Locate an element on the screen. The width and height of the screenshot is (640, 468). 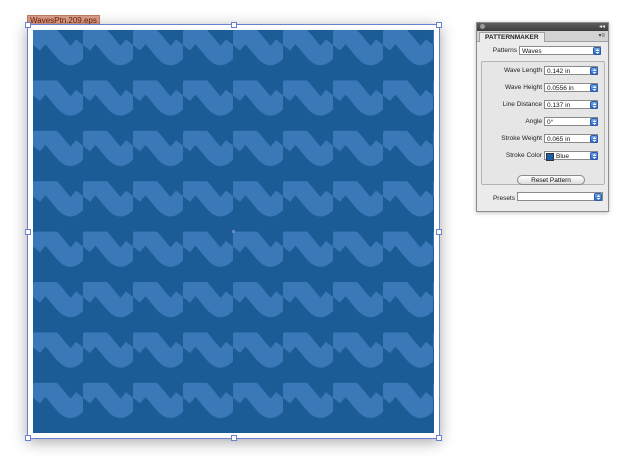
stroke-color-label: Stroke Color is located at coordinates (523, 155).